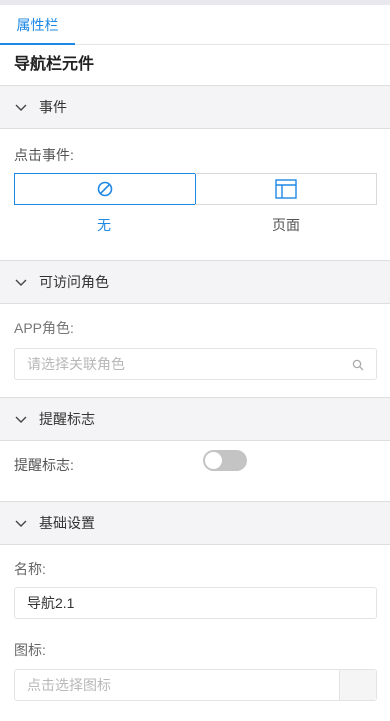 The width and height of the screenshot is (390, 721). I want to click on link-option-page-label: 页面, so click(286, 225).